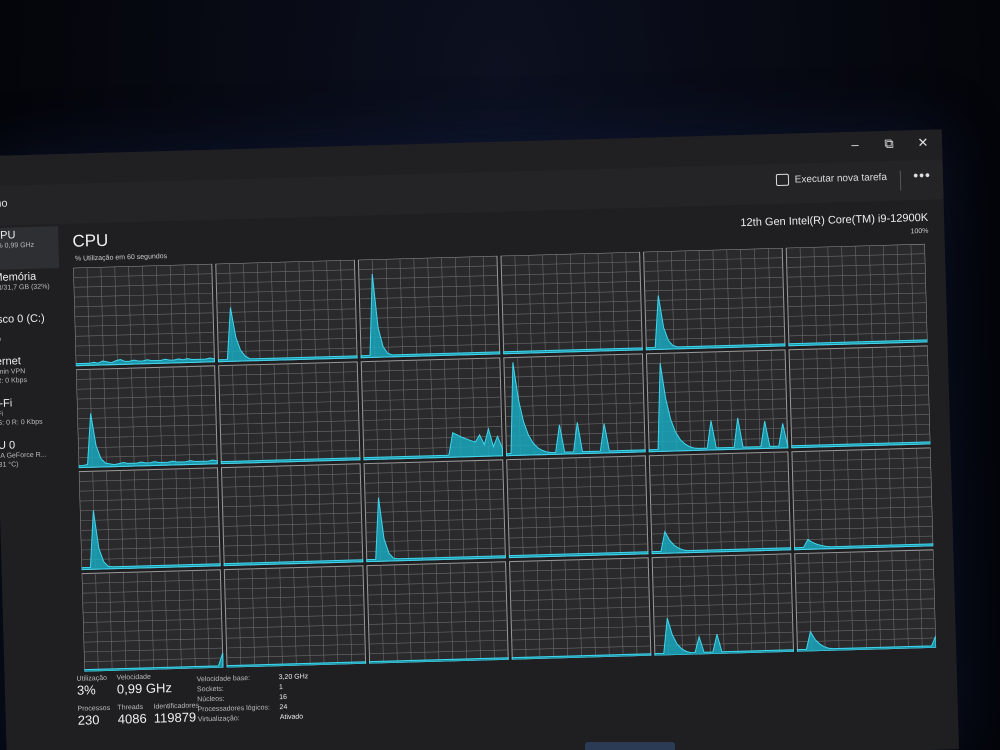 The width and height of the screenshot is (1000, 750). Describe the element at coordinates (17, 245) in the screenshot. I see `sidebar-item-detail: 3% 0,99 GHz` at that location.